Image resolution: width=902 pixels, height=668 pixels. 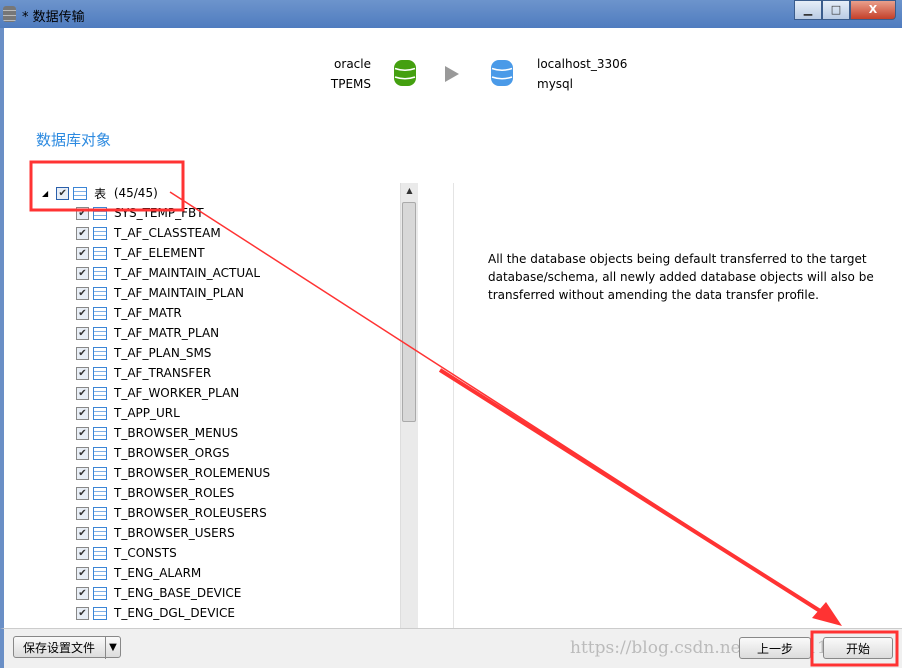 What do you see at coordinates (555, 84) in the screenshot?
I see `target-type: mysql` at bounding box center [555, 84].